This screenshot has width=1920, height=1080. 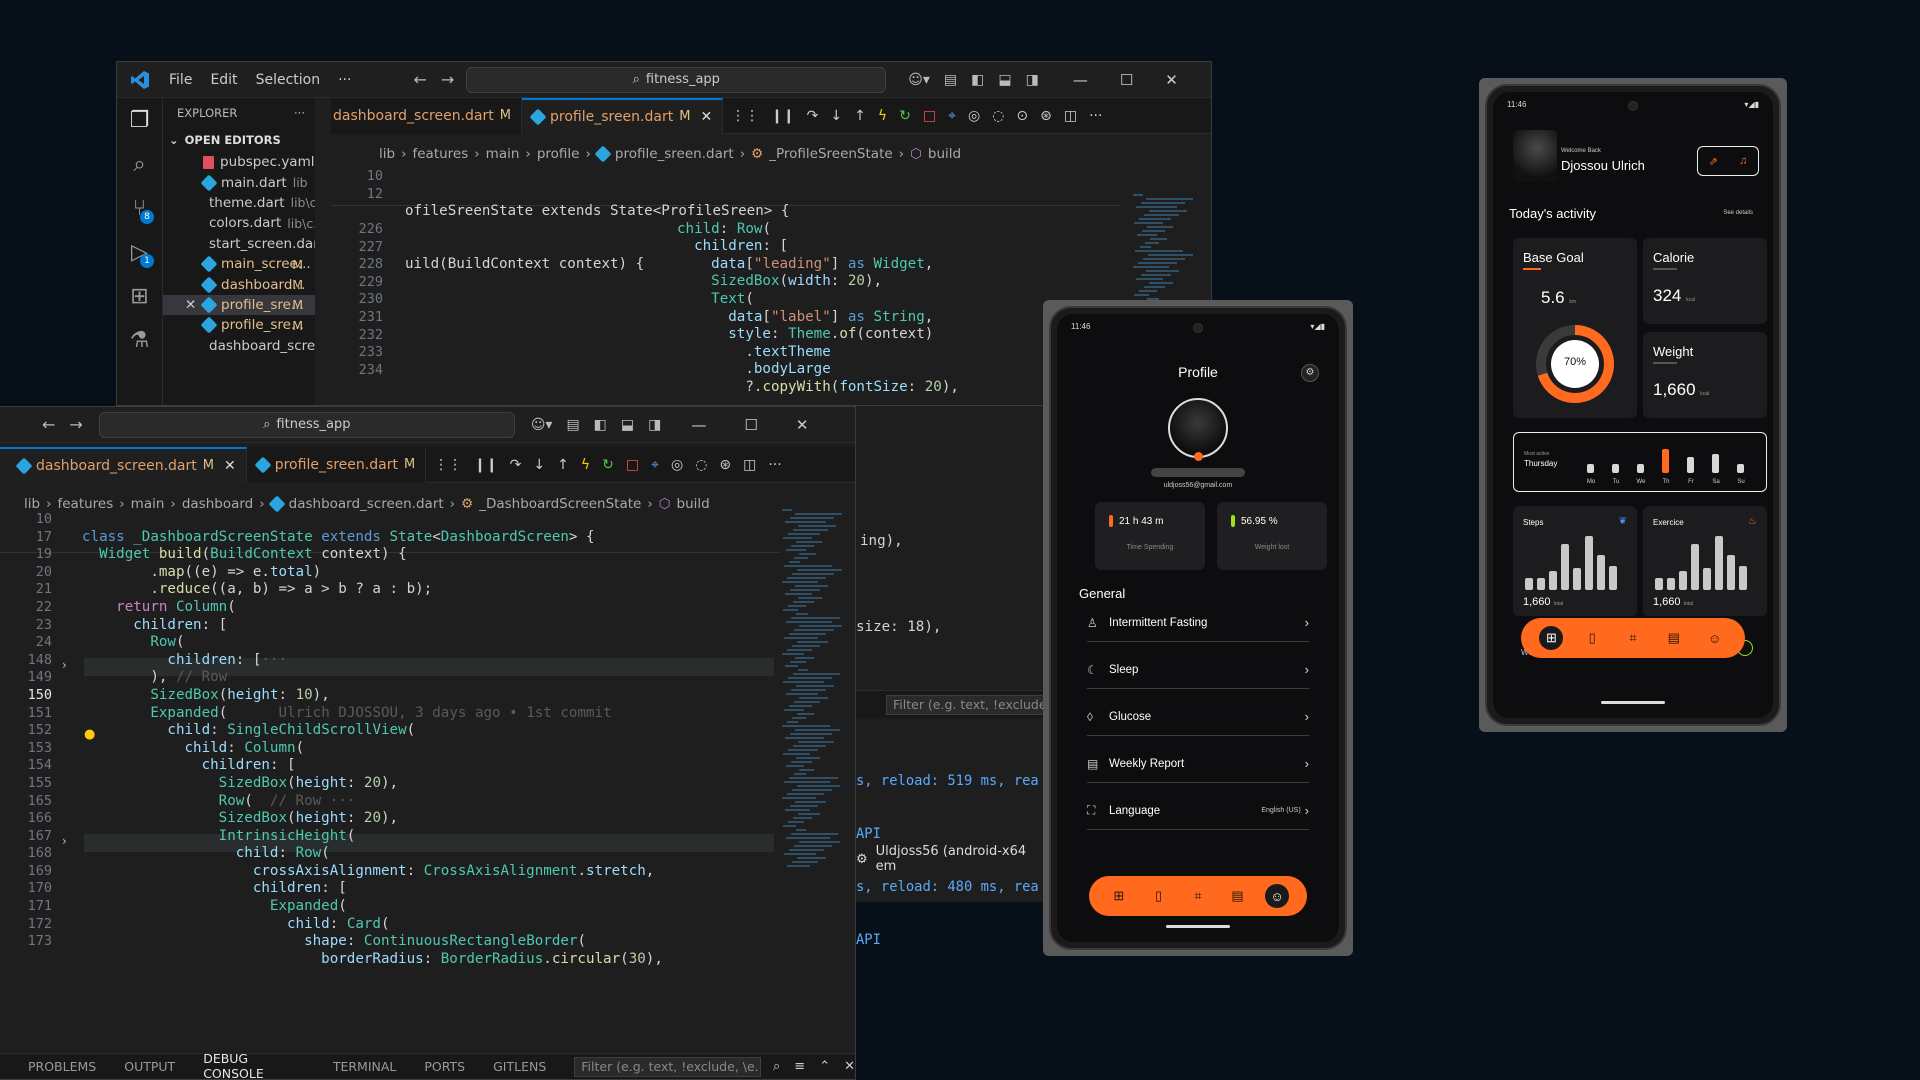 What do you see at coordinates (944, 154) in the screenshot?
I see `breadcrumb-item: build` at bounding box center [944, 154].